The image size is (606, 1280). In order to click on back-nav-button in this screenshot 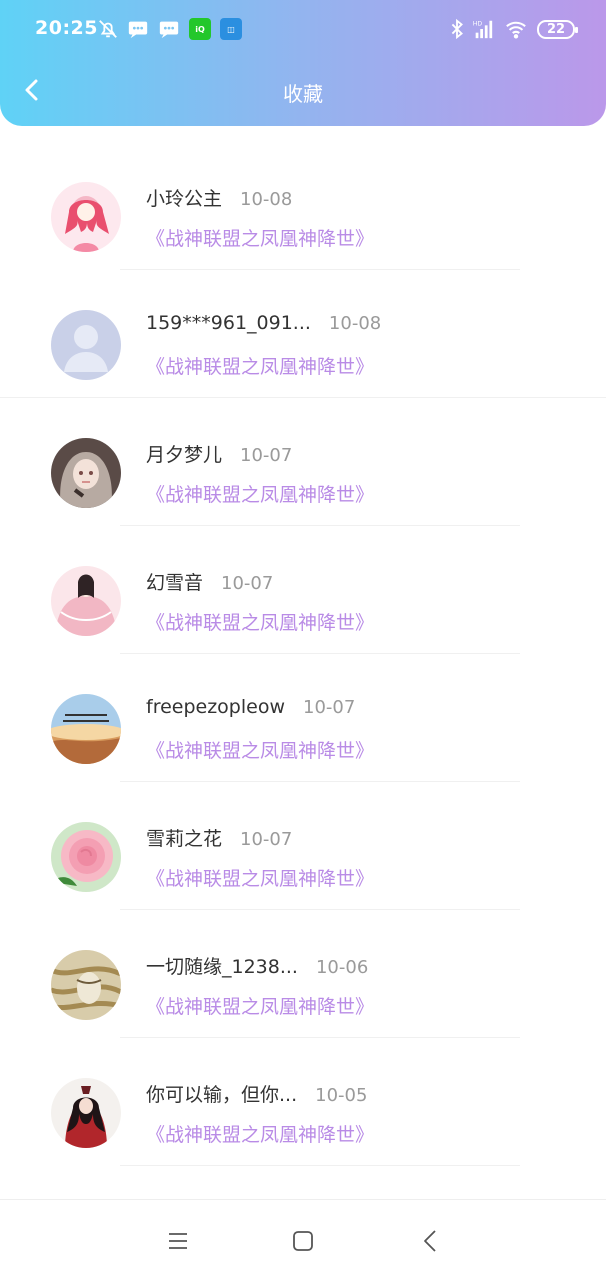, I will do `click(431, 1241)`.